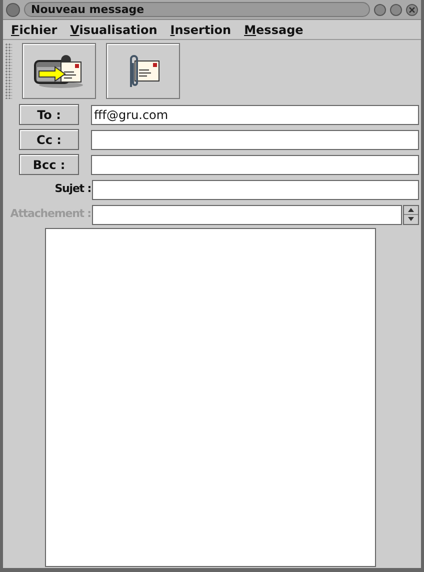  I want to click on menu-item: Visualisation, so click(114, 29).